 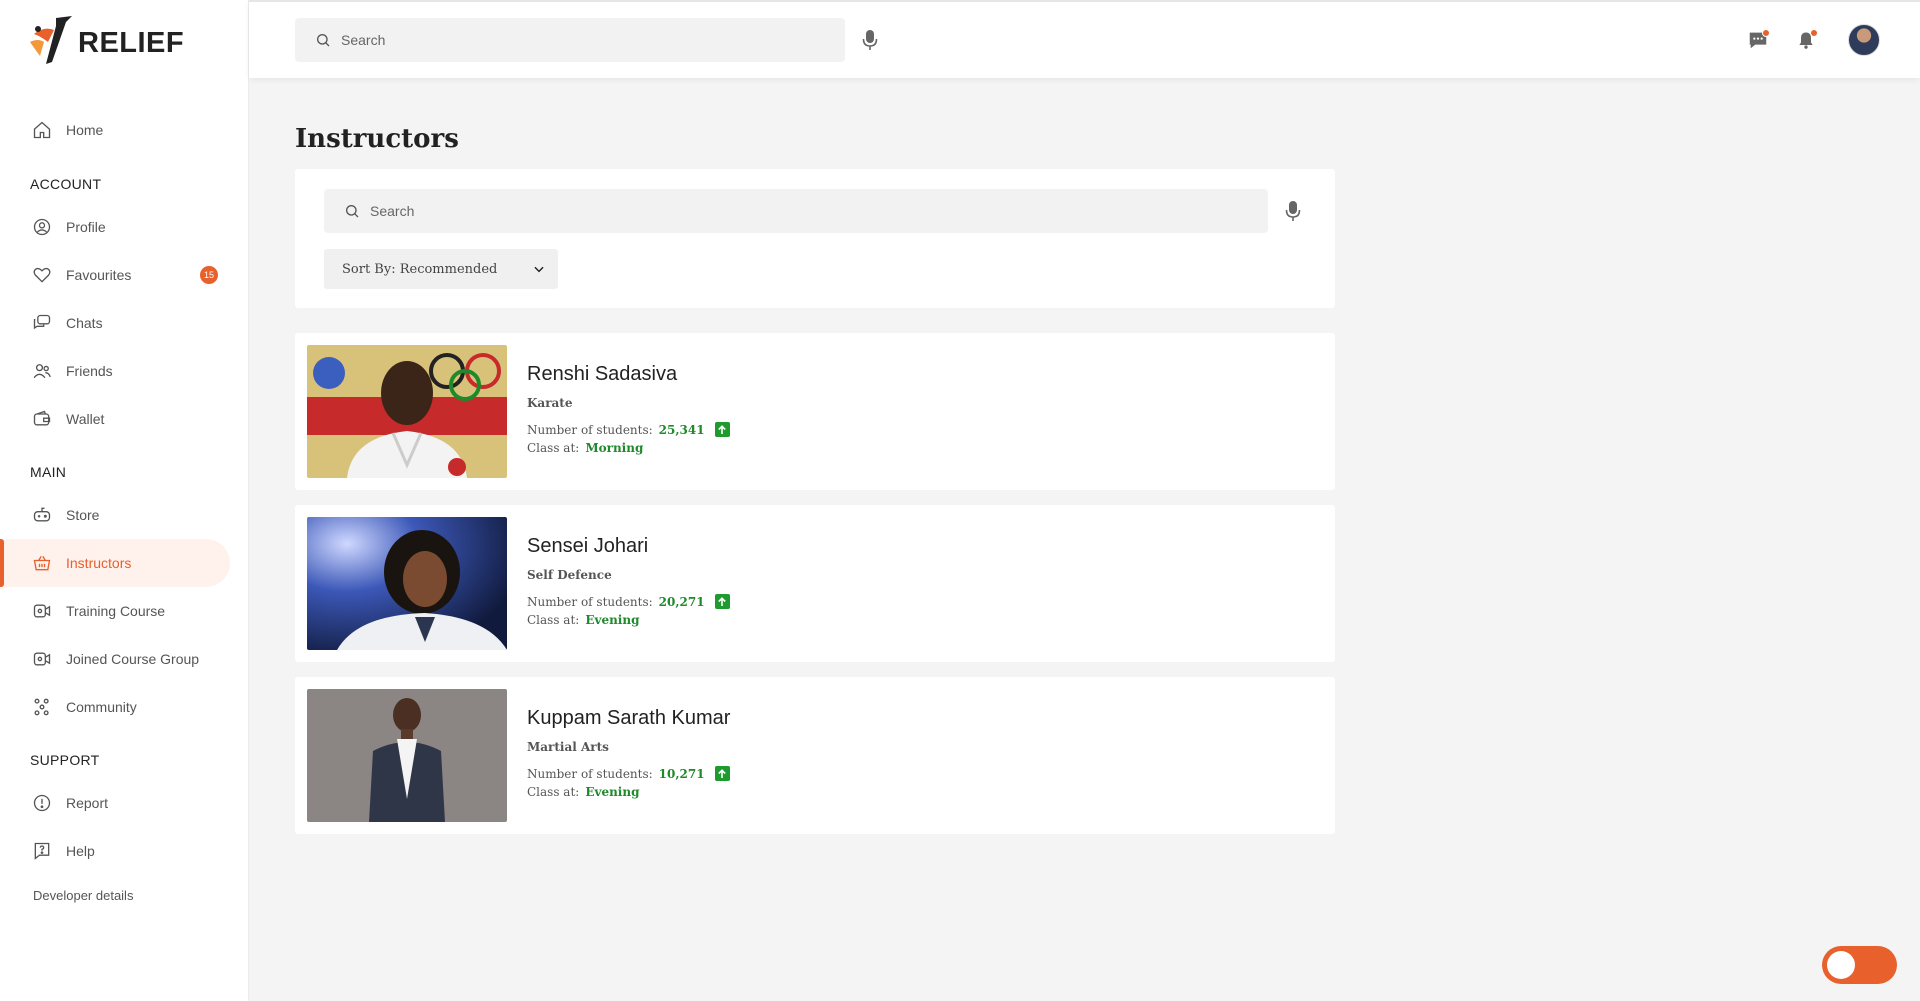 What do you see at coordinates (392, 211) in the screenshot?
I see `search-placeholder: Search` at bounding box center [392, 211].